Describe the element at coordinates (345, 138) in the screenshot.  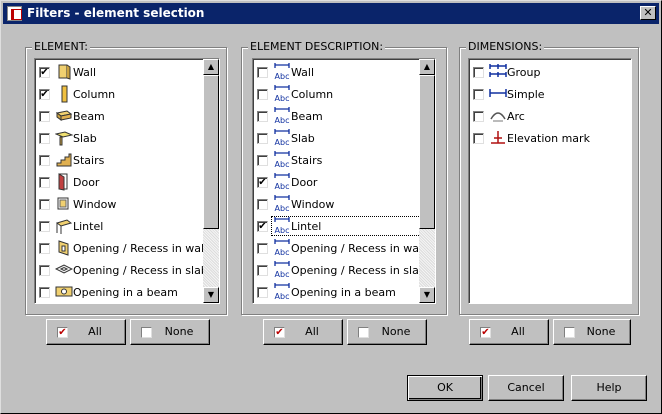
I see `list-item: Abc Slab` at that location.